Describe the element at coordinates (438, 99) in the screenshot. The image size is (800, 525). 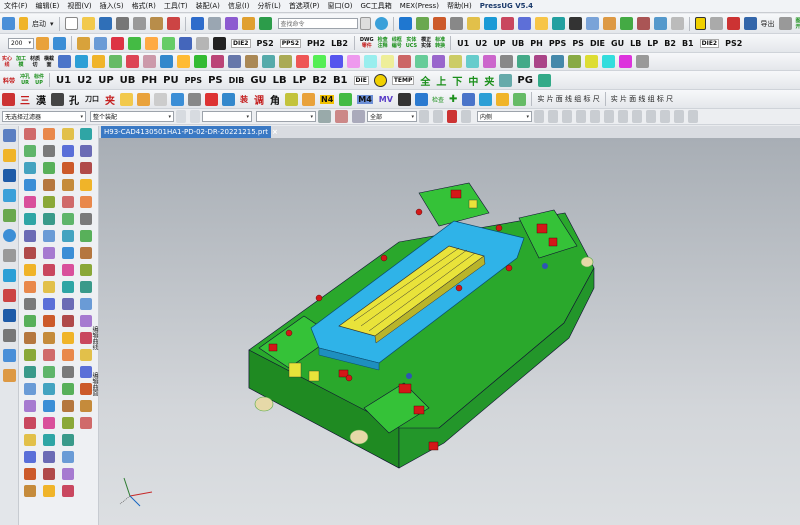
I see `check-button: 检查` at that location.